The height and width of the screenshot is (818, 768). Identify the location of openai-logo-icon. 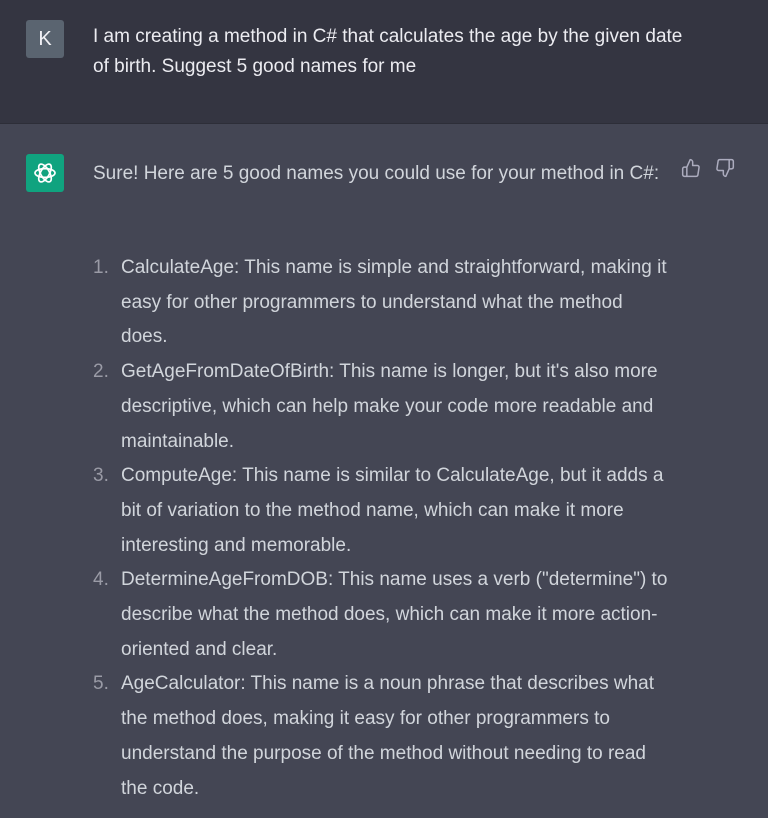
(45, 173).